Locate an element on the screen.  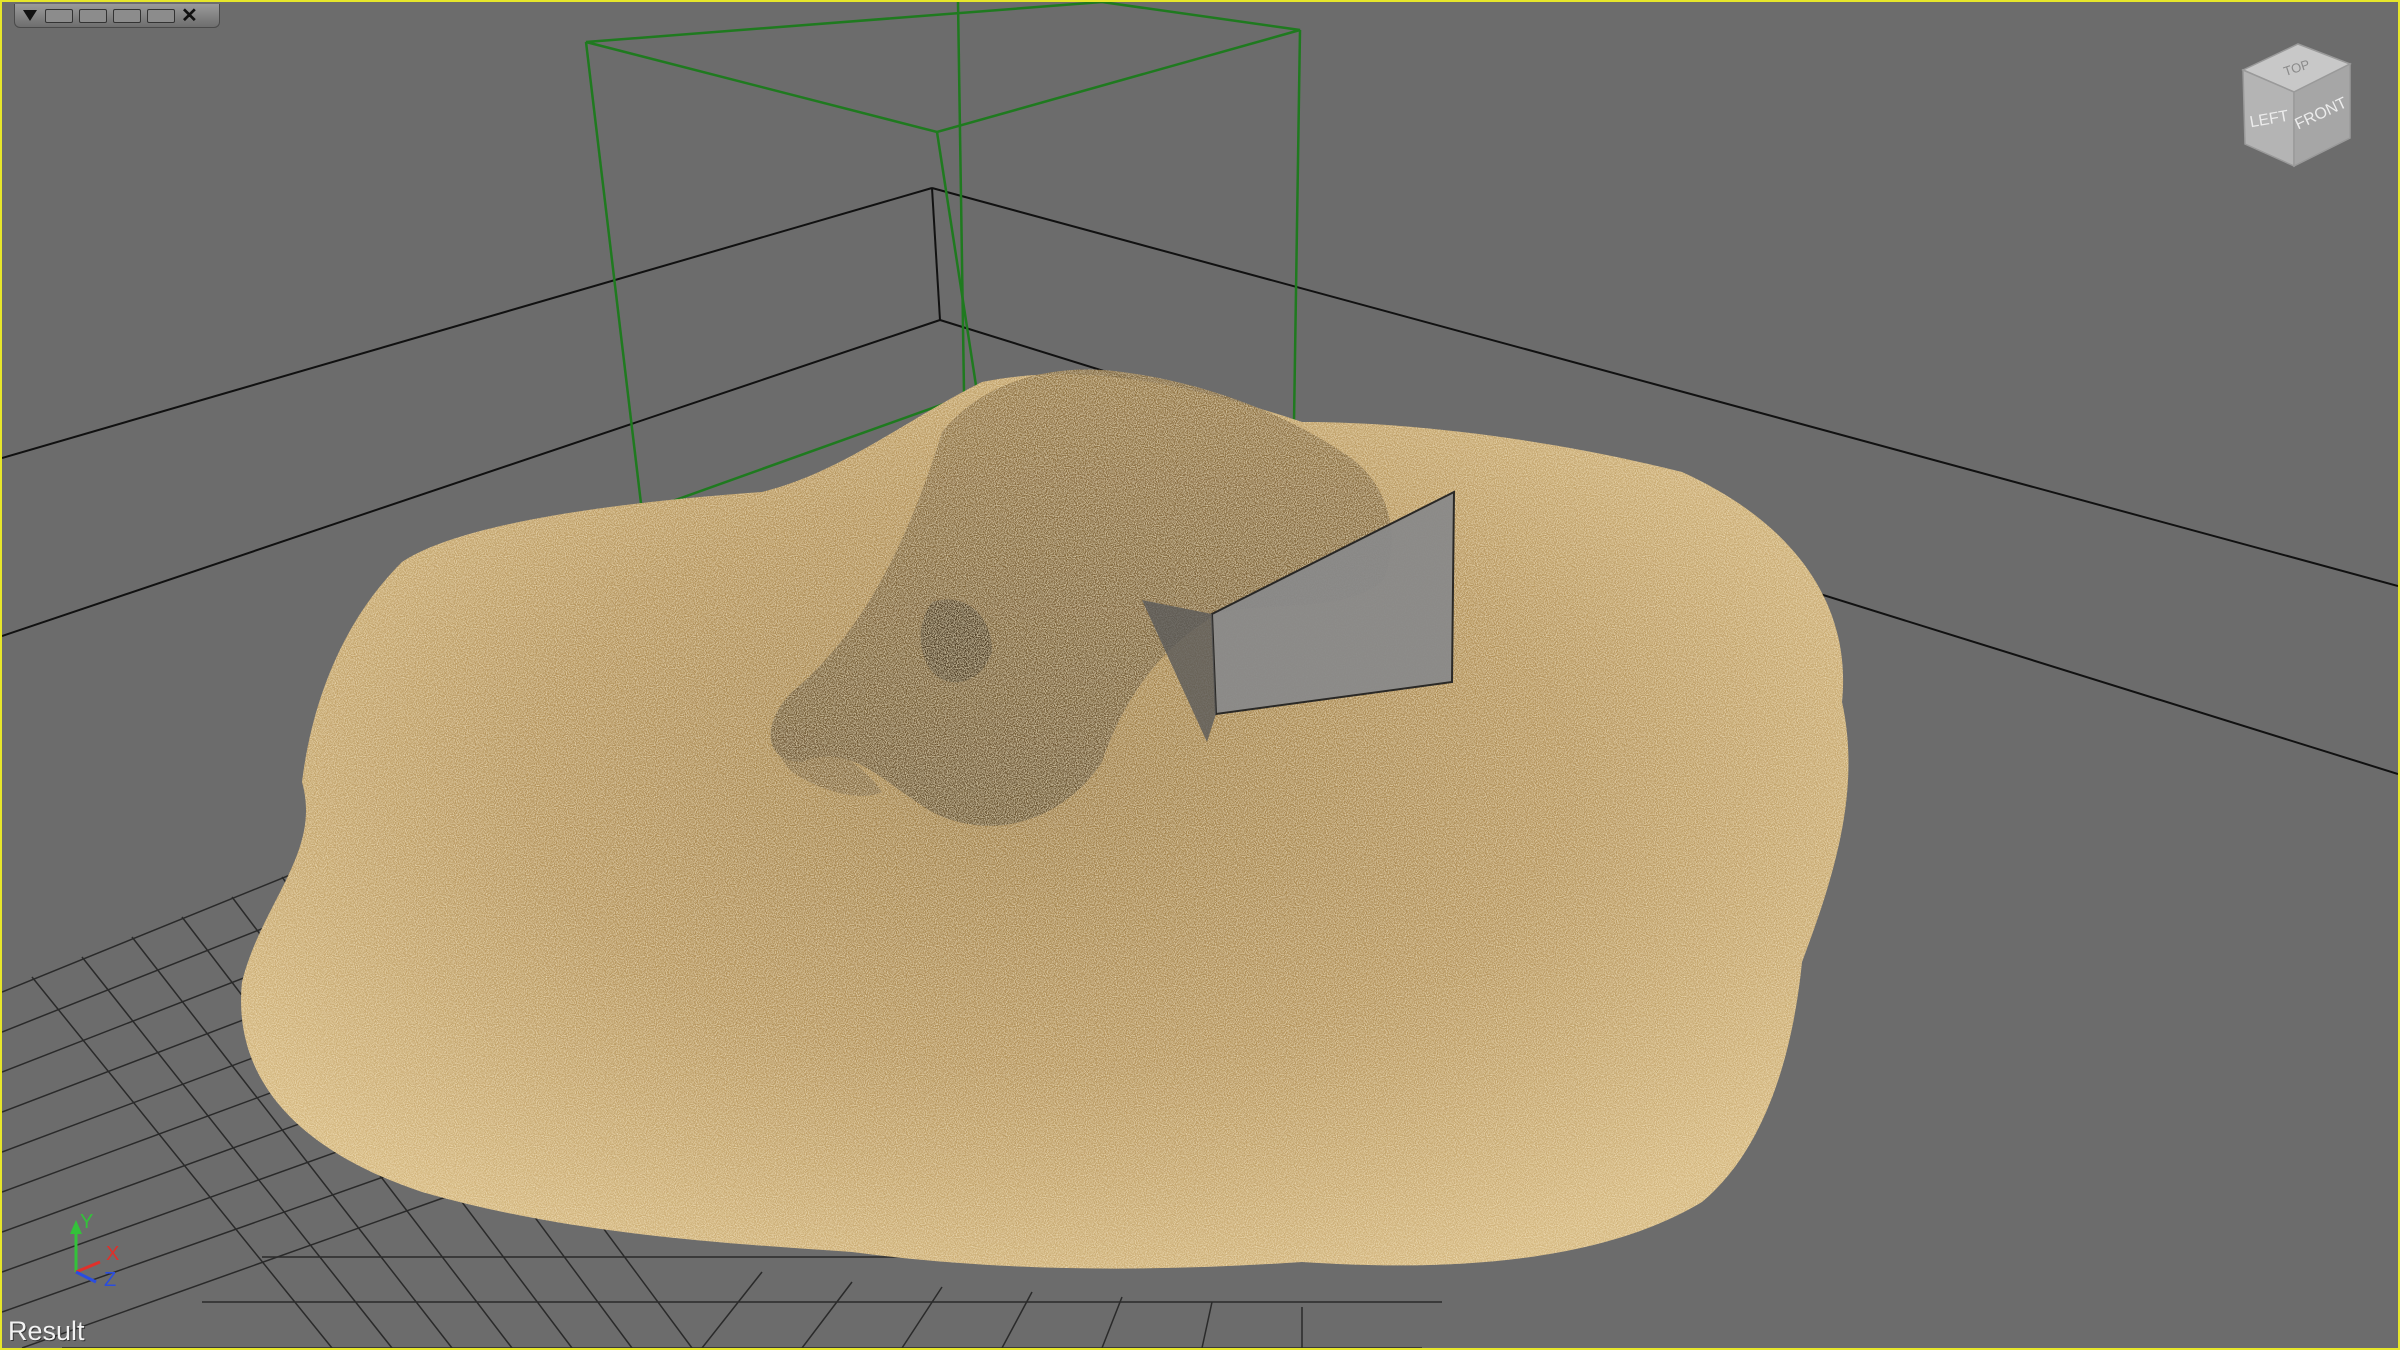
axis-tripod: Y X Z is located at coordinates (94, 1250).